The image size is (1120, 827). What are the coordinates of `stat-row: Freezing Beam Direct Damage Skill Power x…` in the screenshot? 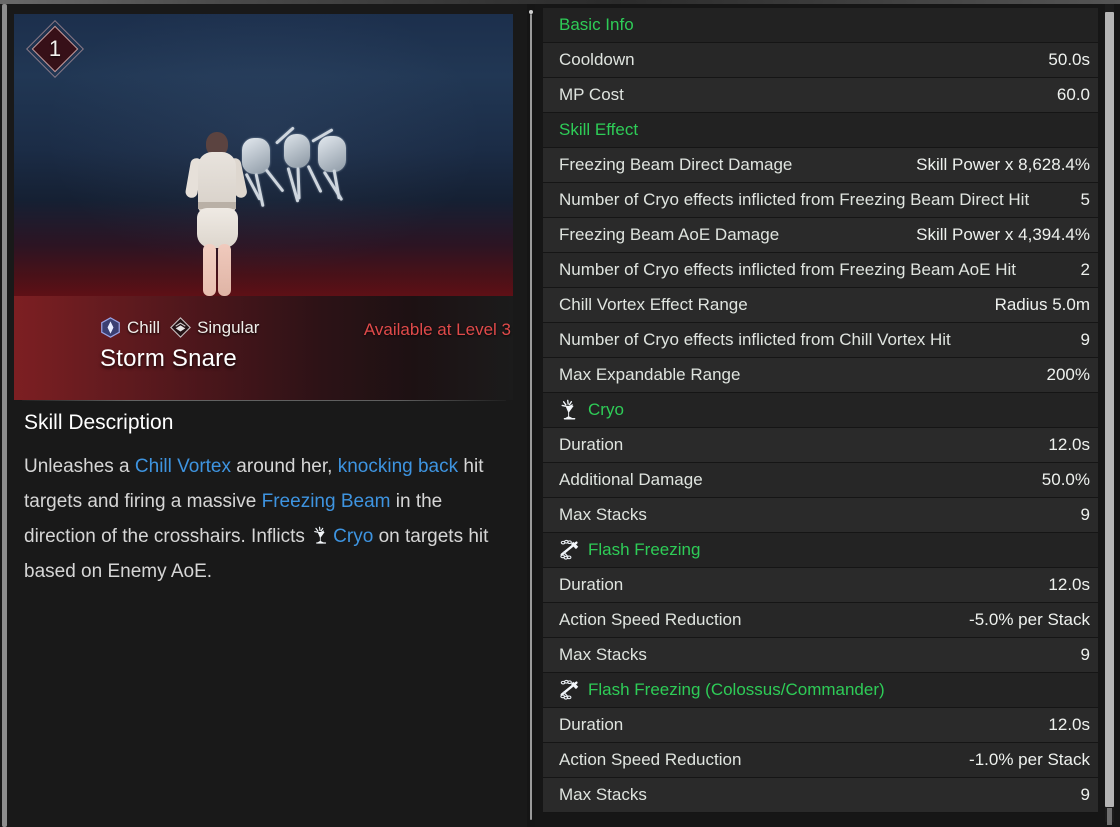 It's located at (820, 165).